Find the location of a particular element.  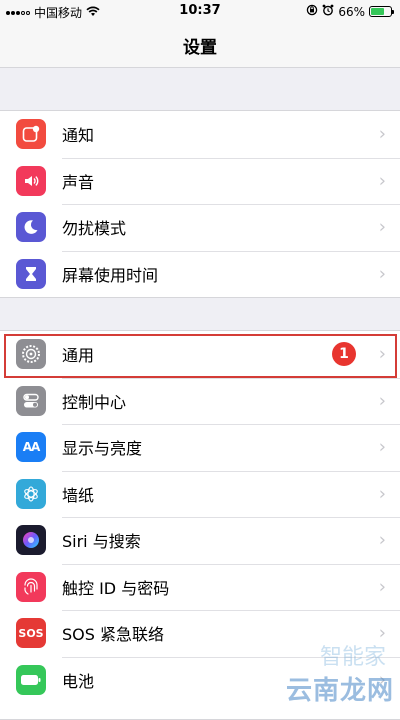

row-label: Siri 与搜索 is located at coordinates (101, 542).